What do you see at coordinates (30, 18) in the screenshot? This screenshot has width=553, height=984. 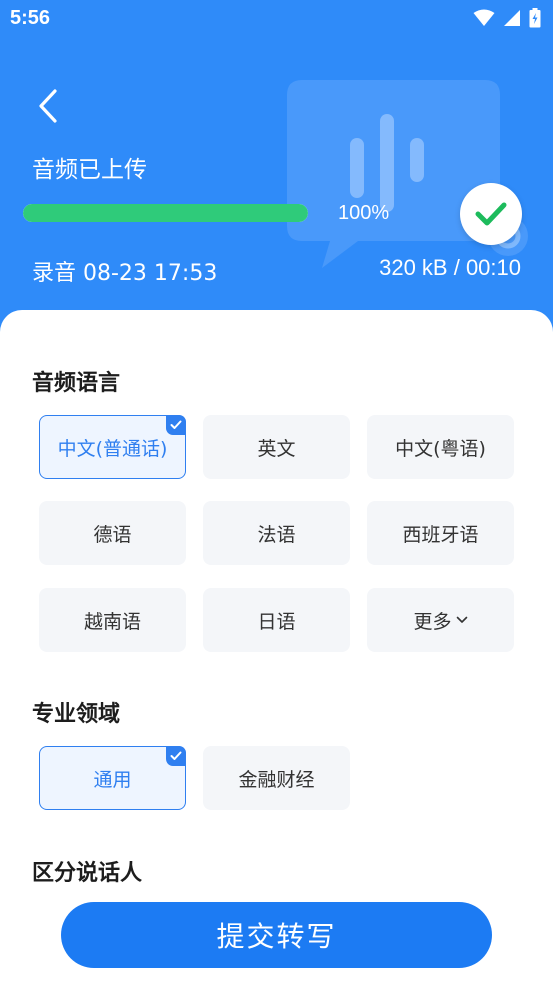 I see `status-time: 5:56` at bounding box center [30, 18].